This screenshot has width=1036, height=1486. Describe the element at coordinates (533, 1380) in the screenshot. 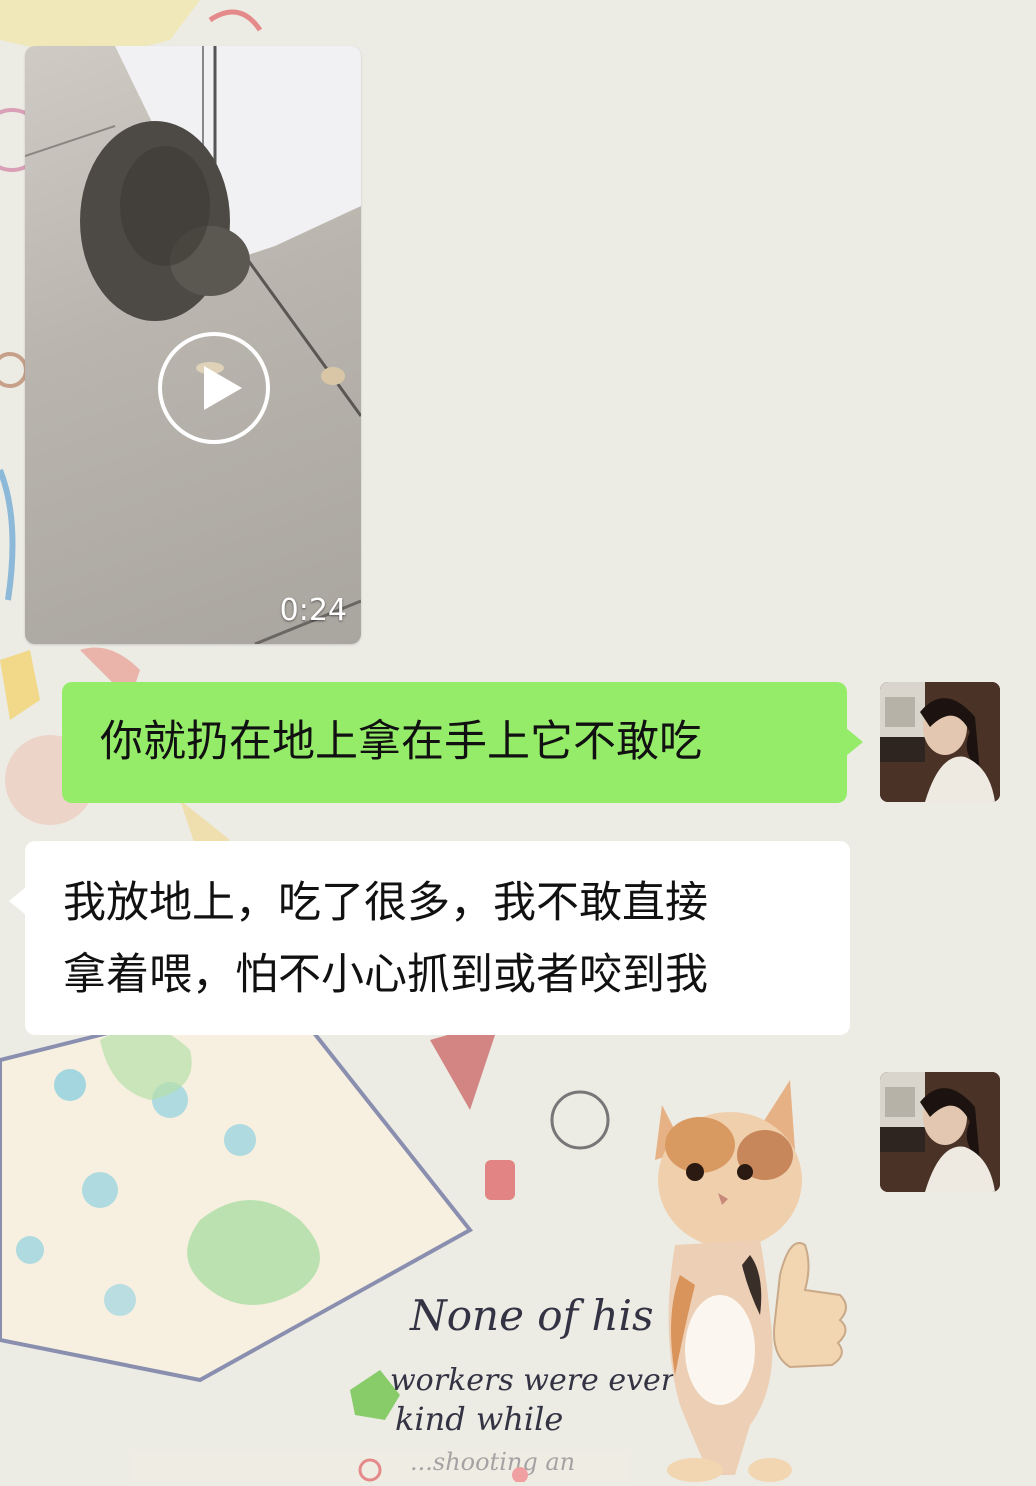

I see `svg-text: workers were ever` at that location.